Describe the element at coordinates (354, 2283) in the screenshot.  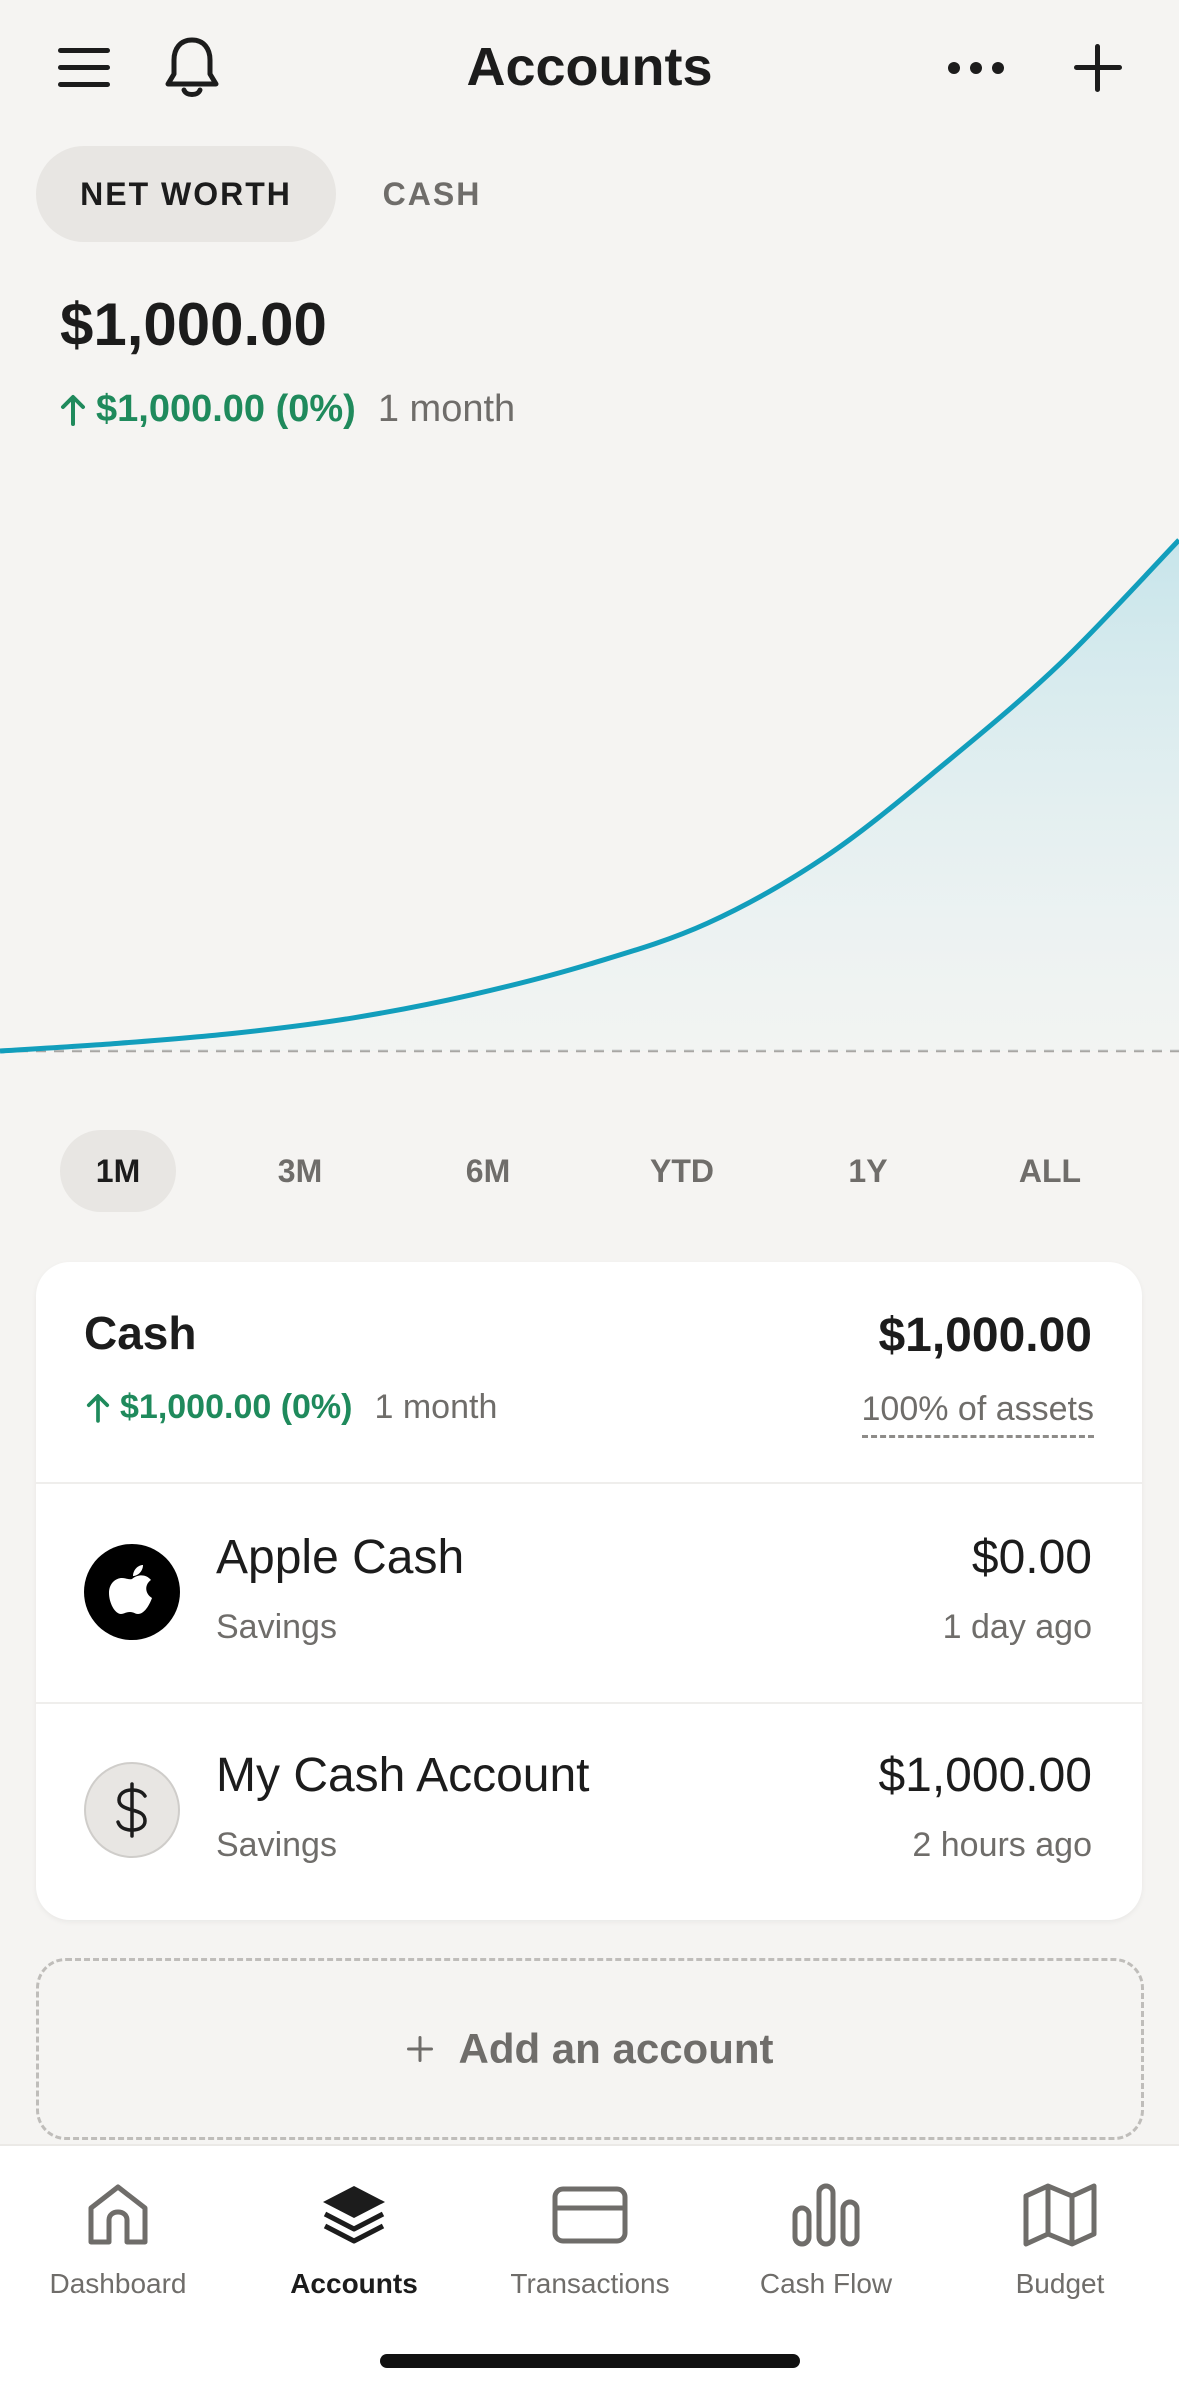
I see `nav-label: Accounts` at that location.